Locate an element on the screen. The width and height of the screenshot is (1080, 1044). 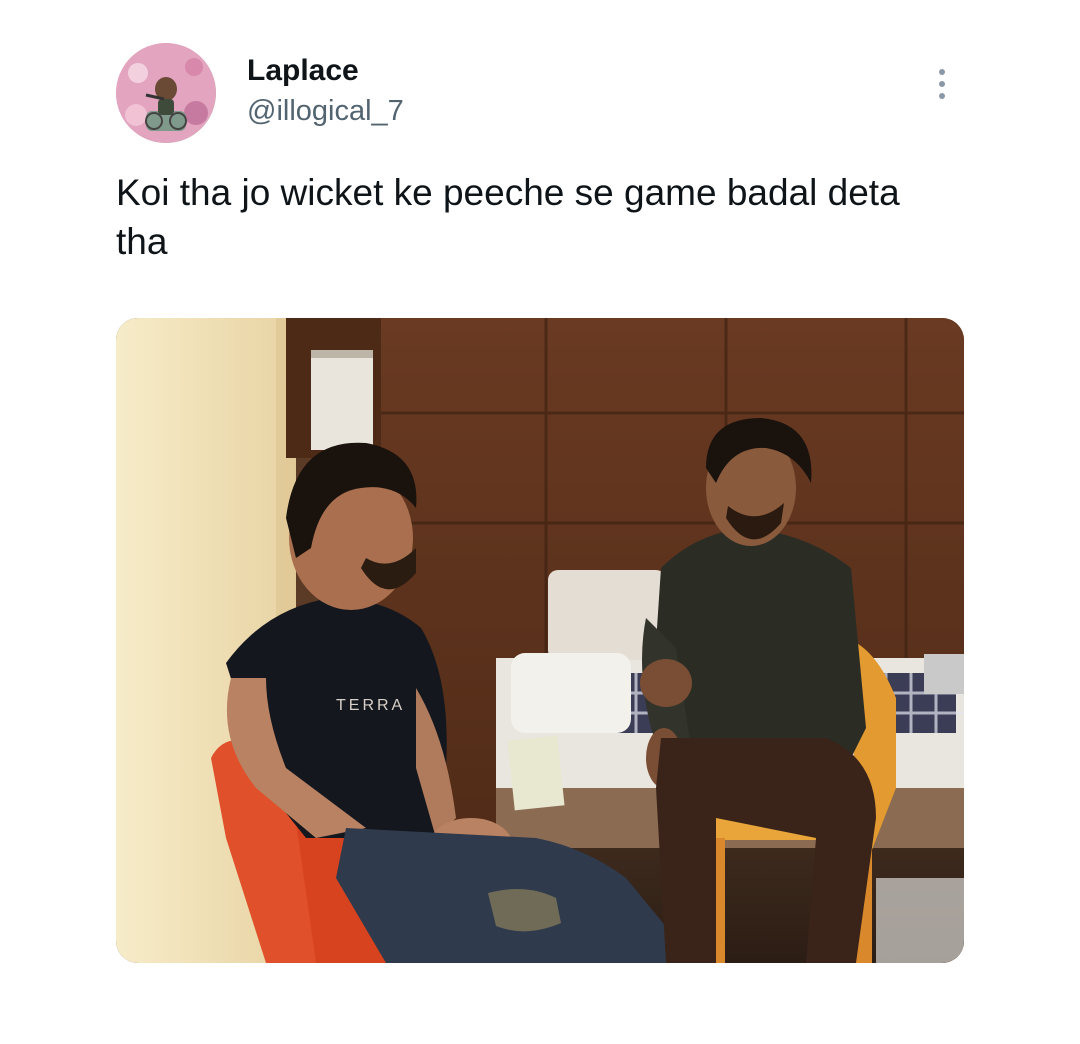
more-options-button is located at coordinates (942, 84).